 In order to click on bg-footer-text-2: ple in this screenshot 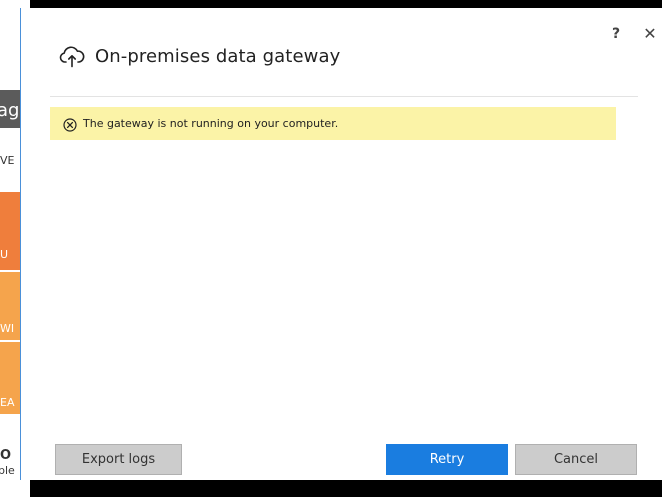, I will do `click(7, 470)`.